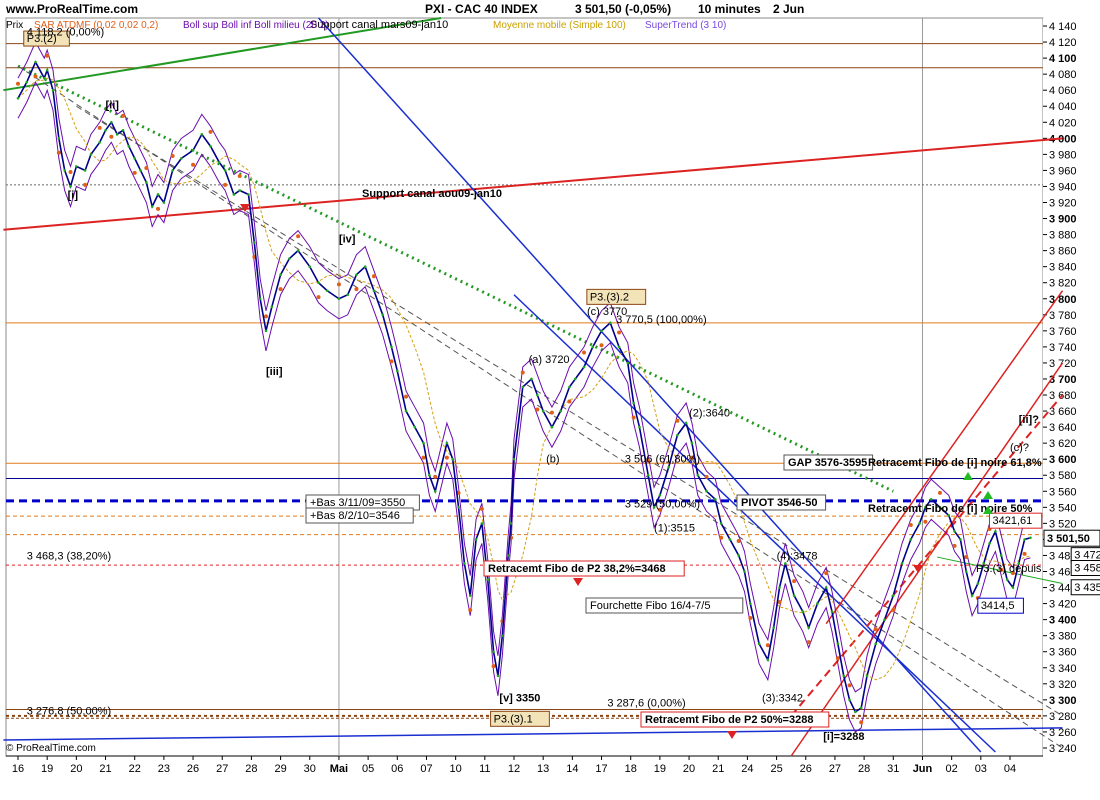 This screenshot has width=1100, height=800. I want to click on y-tick-label: 3 580, so click(1063, 476).